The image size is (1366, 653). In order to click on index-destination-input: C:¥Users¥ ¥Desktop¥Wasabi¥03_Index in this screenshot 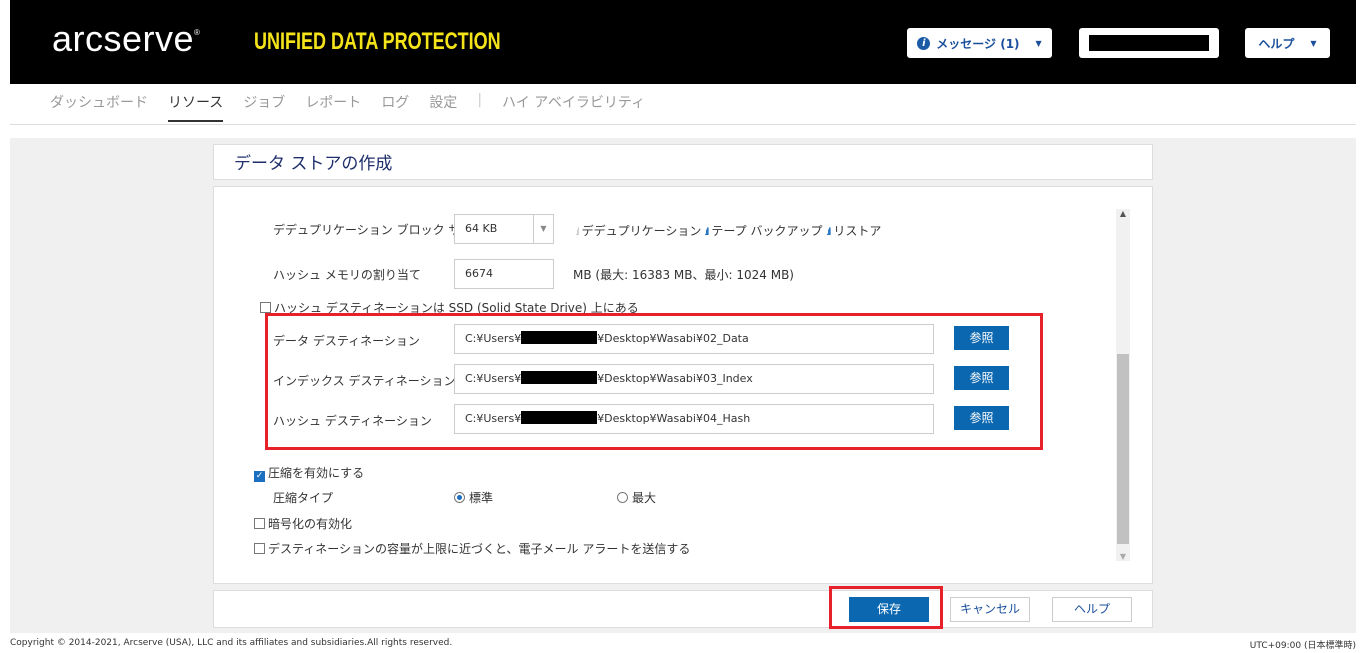, I will do `click(694, 379)`.